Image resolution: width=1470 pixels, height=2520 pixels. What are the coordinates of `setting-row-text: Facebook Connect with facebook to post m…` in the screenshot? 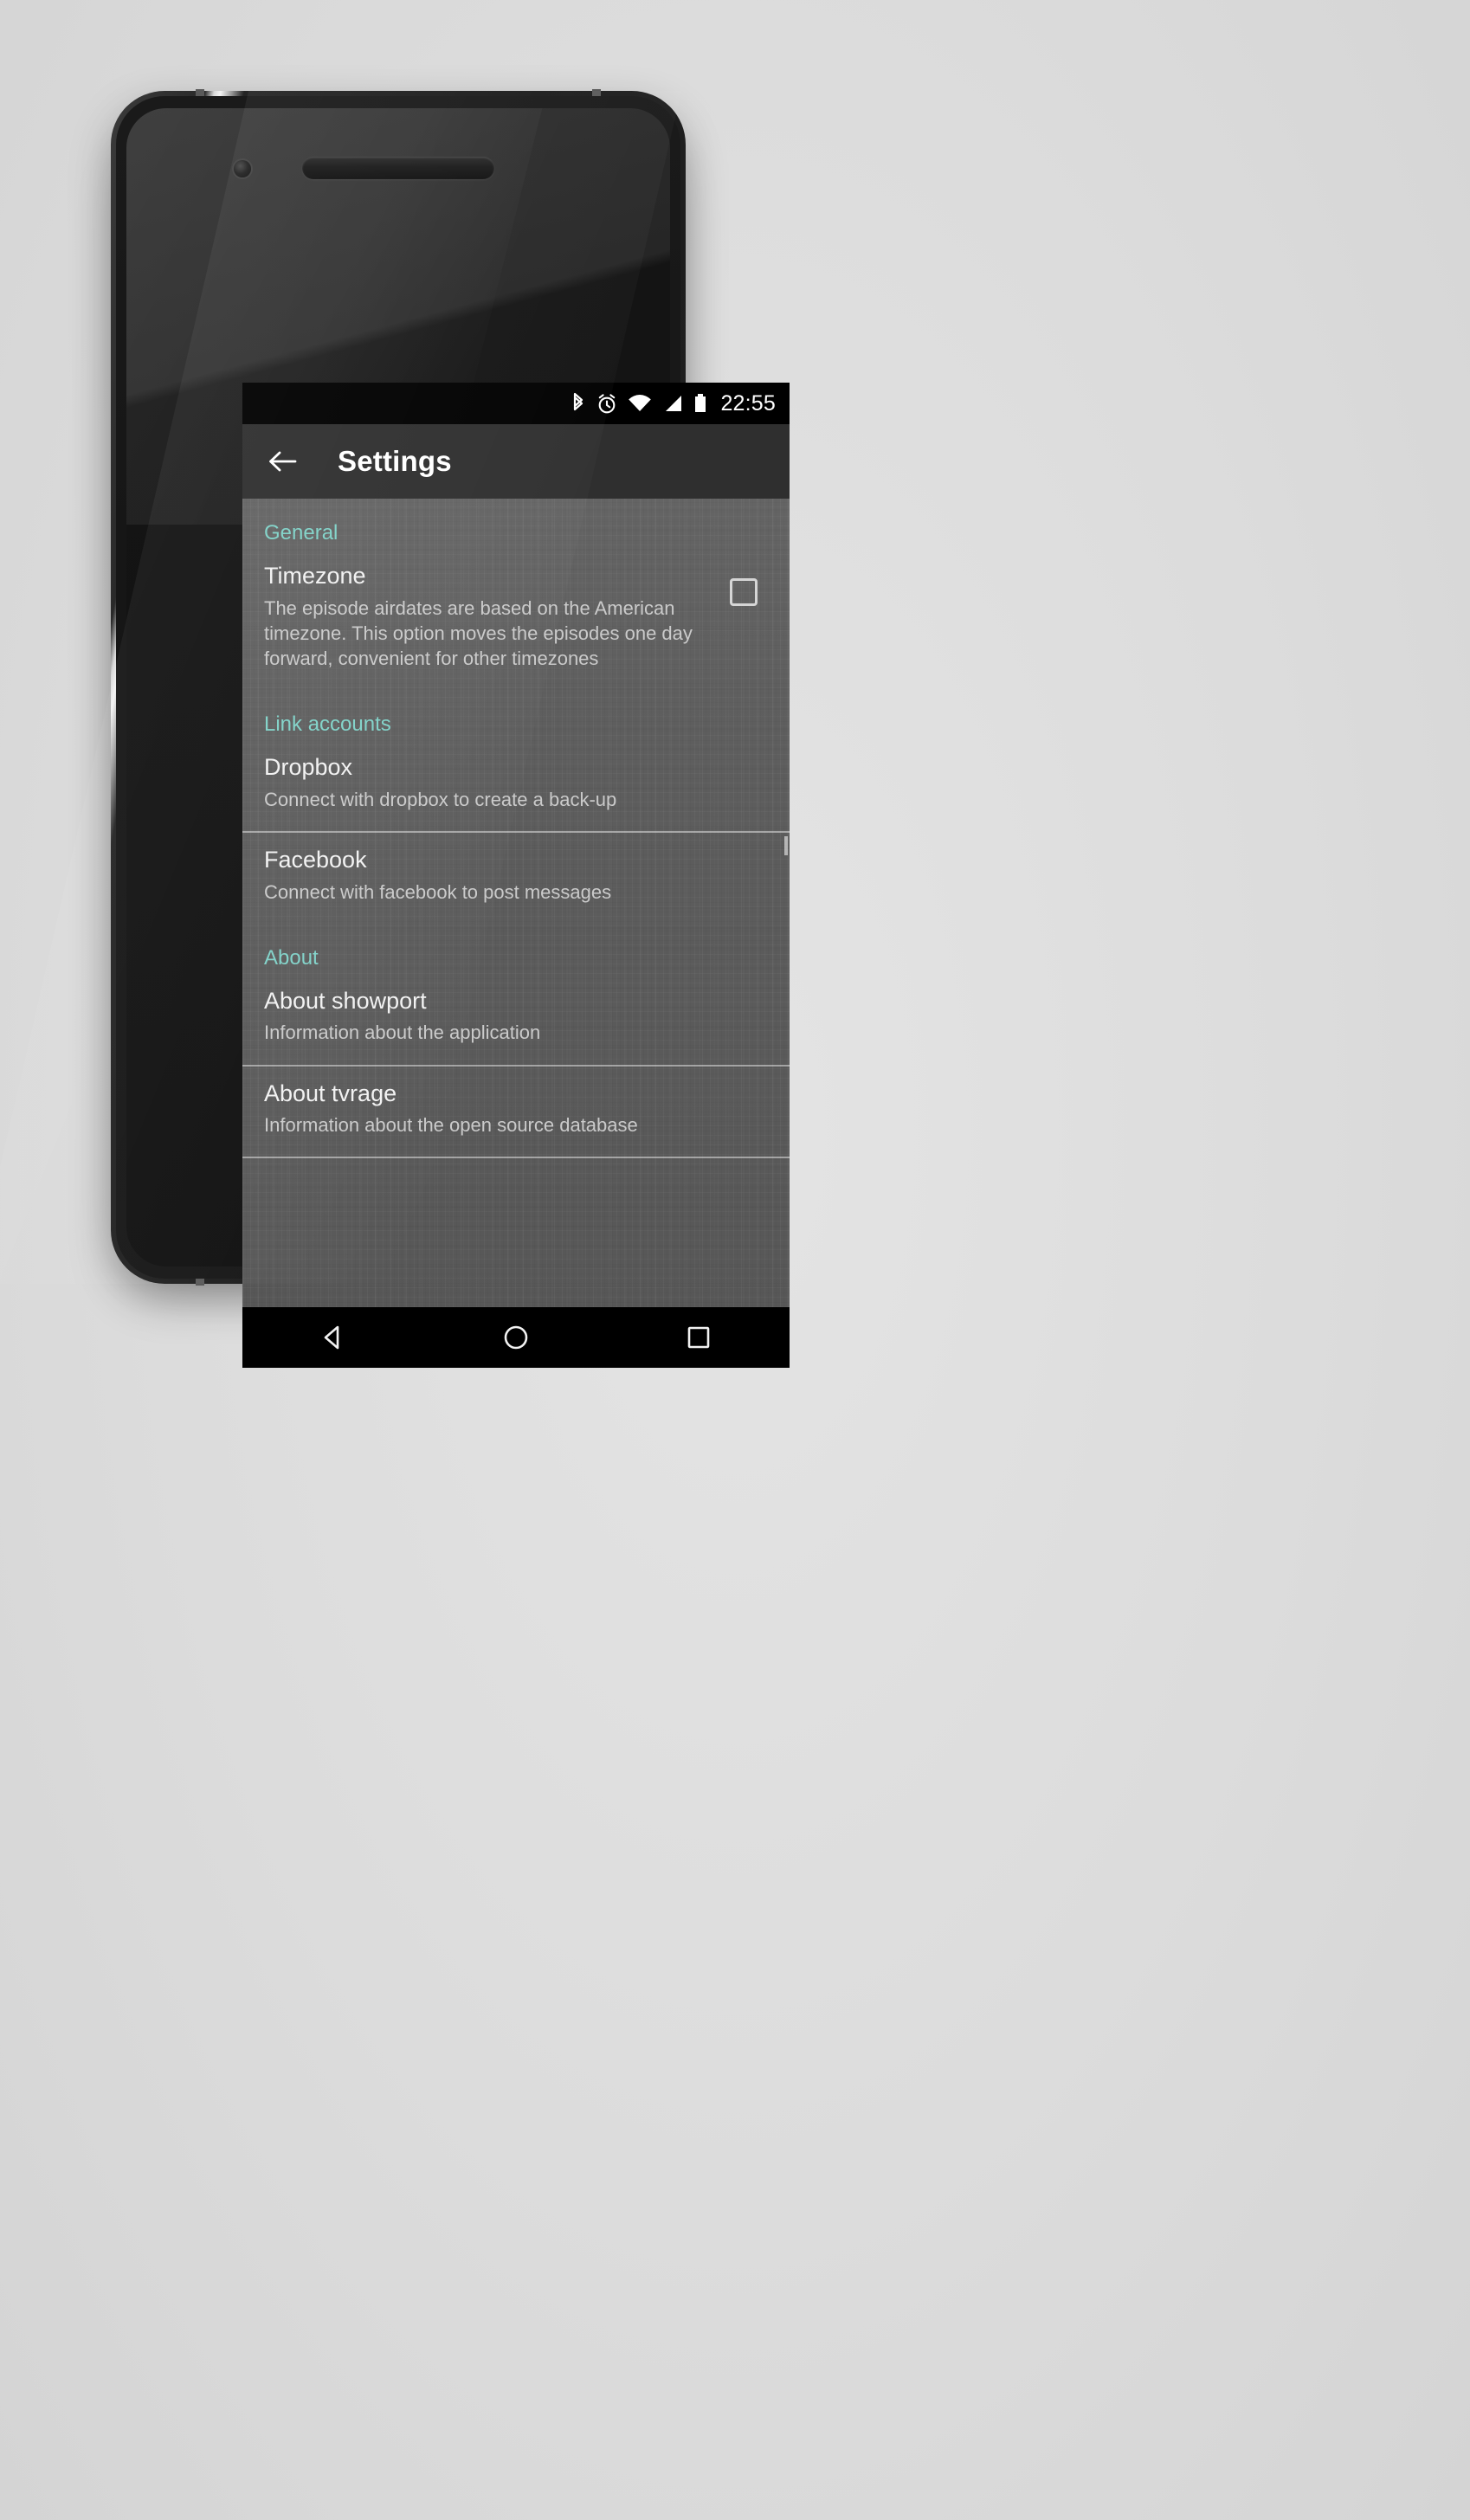 It's located at (516, 875).